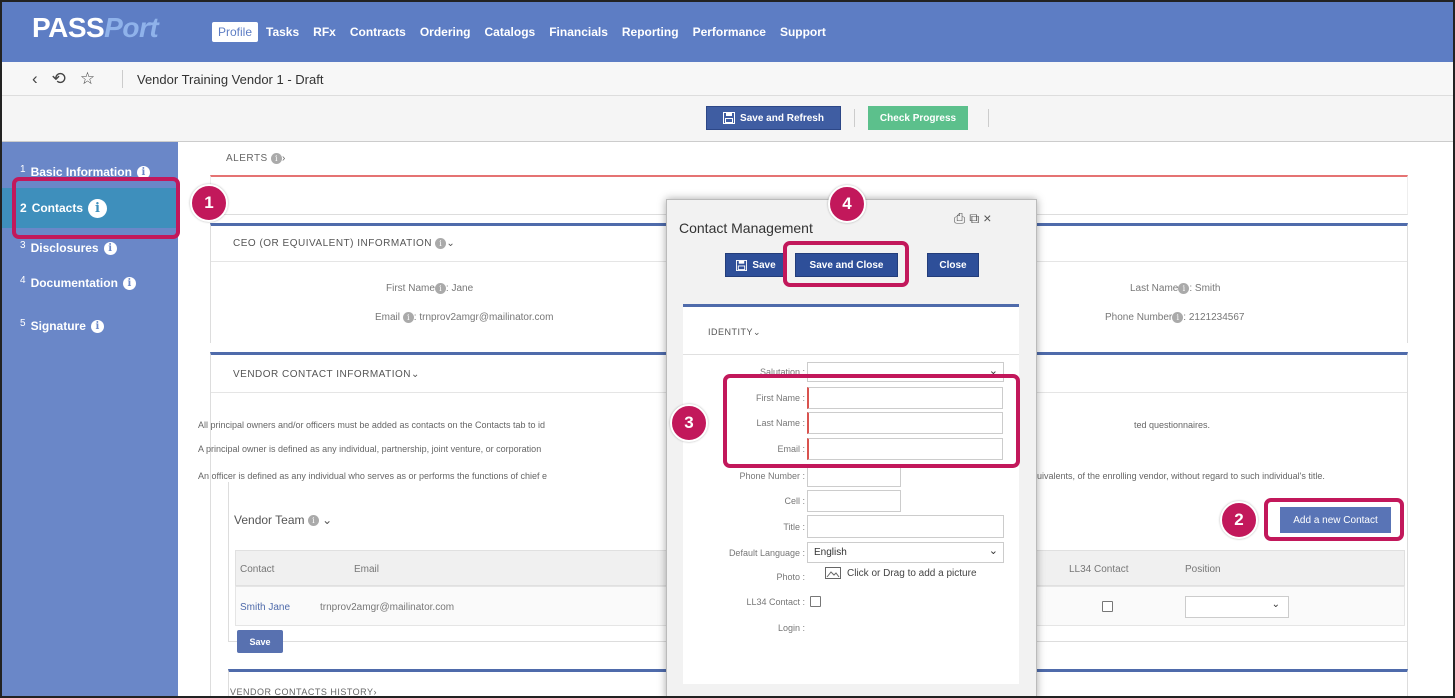 The width and height of the screenshot is (1455, 698). What do you see at coordinates (35, 79) in the screenshot?
I see `back-icon: ‹` at bounding box center [35, 79].